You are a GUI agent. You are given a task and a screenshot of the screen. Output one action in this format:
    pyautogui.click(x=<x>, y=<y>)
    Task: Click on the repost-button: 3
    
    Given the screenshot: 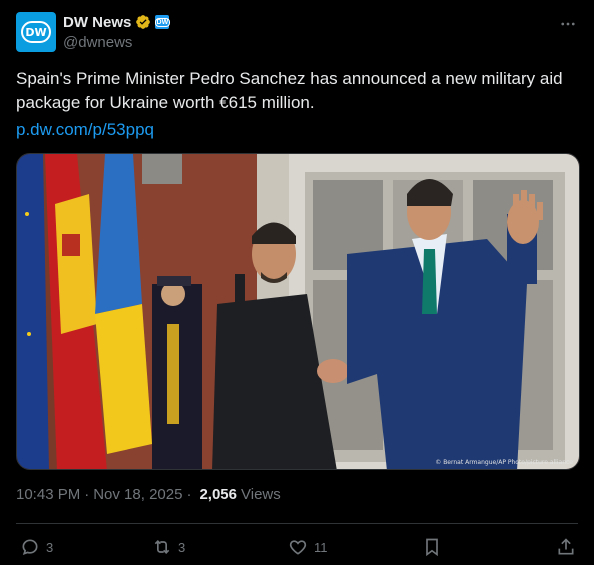 What is the action you would take?
    pyautogui.click(x=168, y=547)
    